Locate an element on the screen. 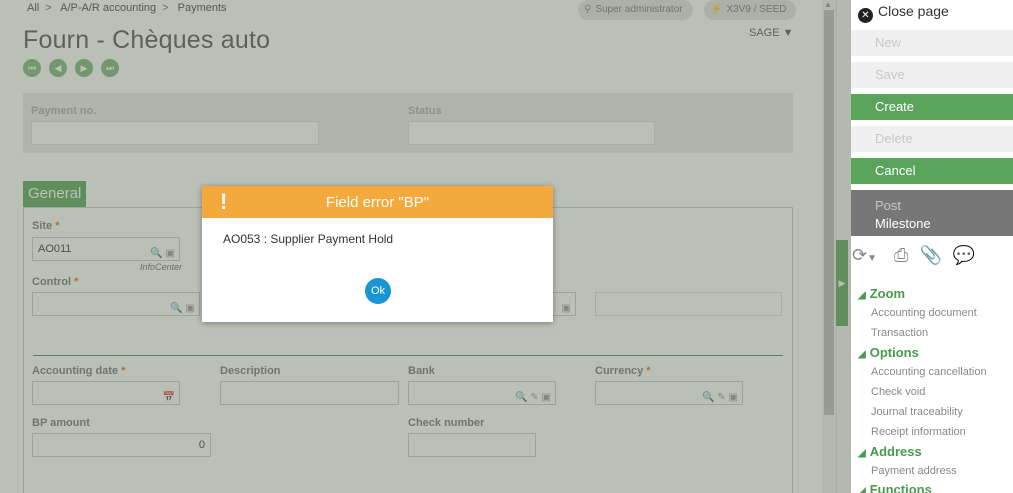 The width and height of the screenshot is (1013, 493). create-button: Create is located at coordinates (932, 107).